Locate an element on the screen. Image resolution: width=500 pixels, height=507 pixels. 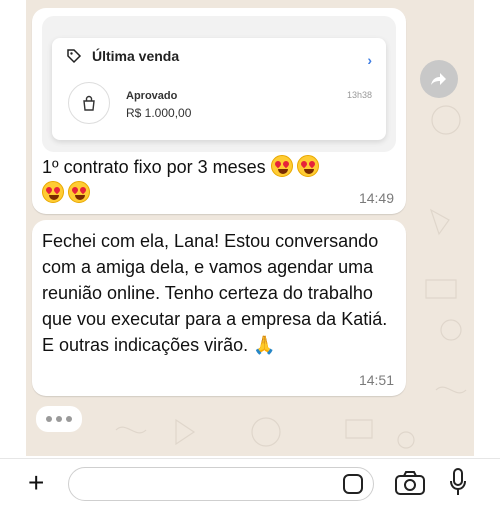
forward-button is located at coordinates (439, 79).